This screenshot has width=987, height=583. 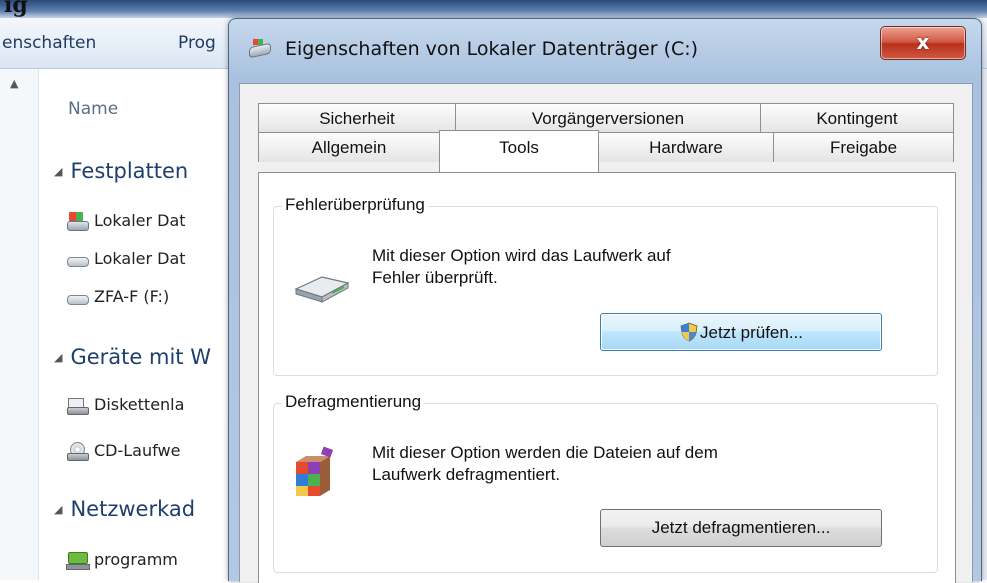 What do you see at coordinates (466, 474) in the screenshot?
I see `description-line: Laufwerk defragmentiert.` at bounding box center [466, 474].